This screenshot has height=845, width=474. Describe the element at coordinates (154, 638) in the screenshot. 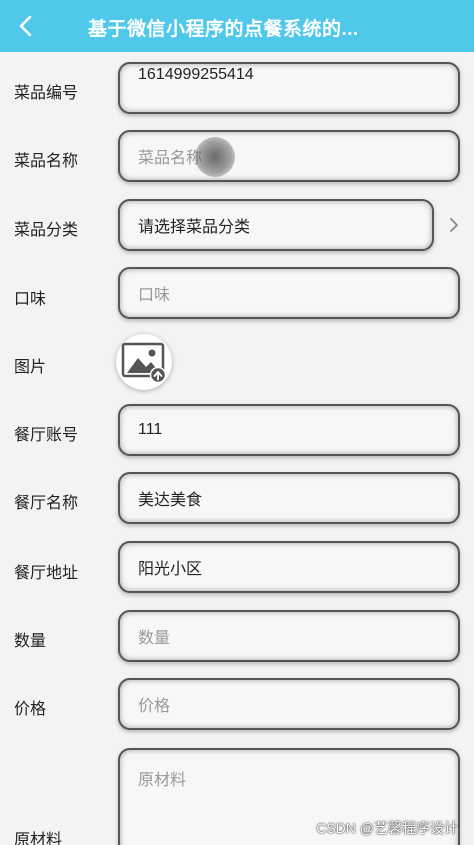

I see `quantity-placeholder: 数量` at that location.